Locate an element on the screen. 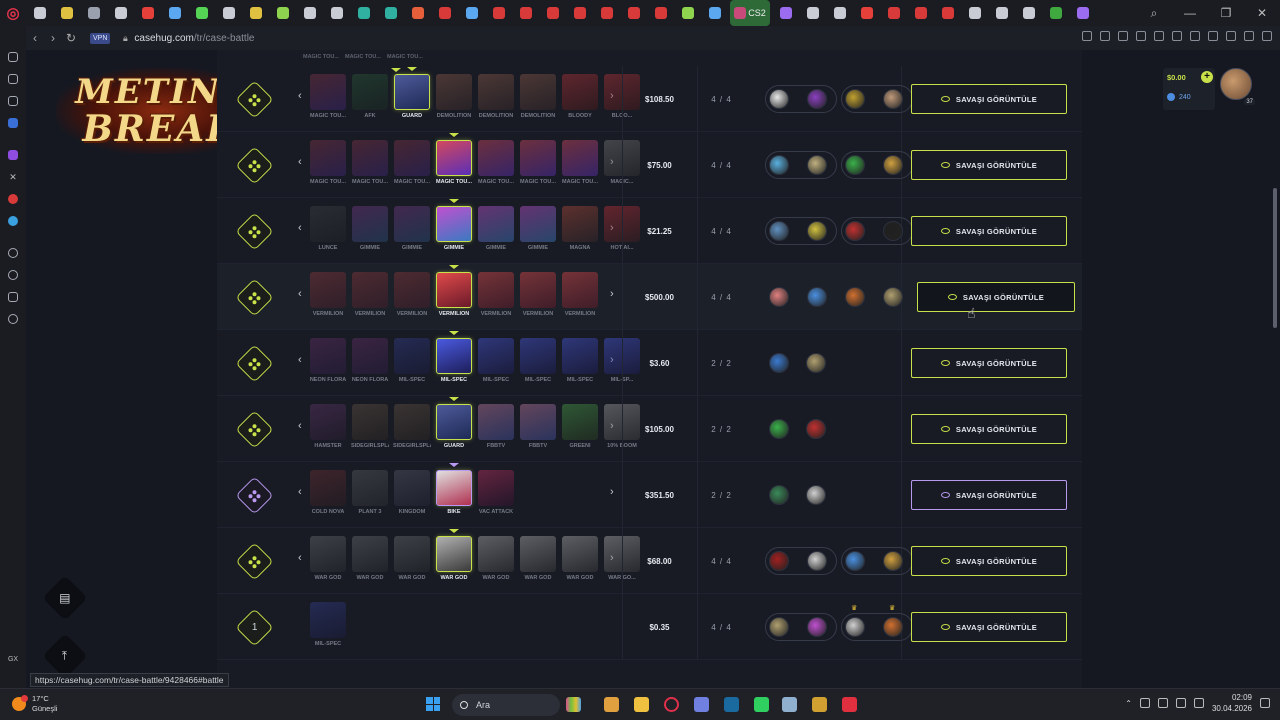  shield-icon is located at coordinates (1141, 36).